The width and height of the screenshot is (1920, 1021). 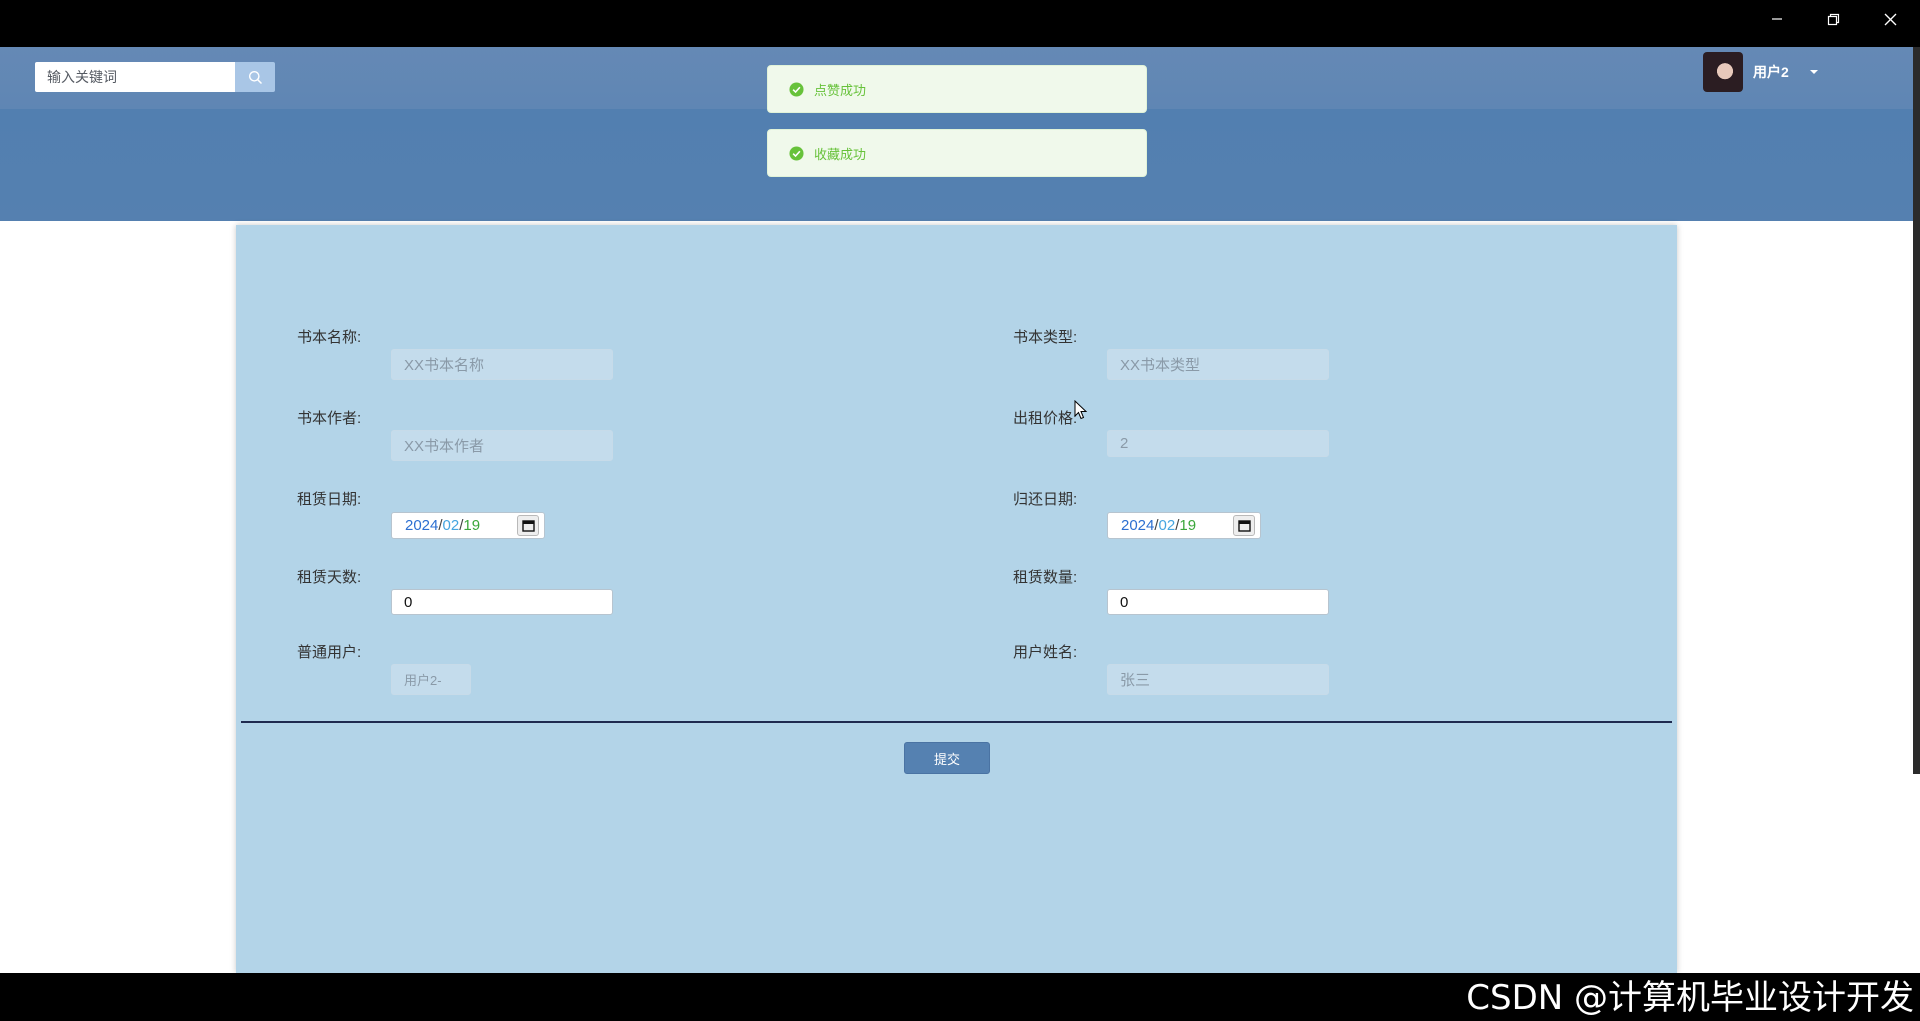 I want to click on user-account-value: 用户2-, so click(x=423, y=680).